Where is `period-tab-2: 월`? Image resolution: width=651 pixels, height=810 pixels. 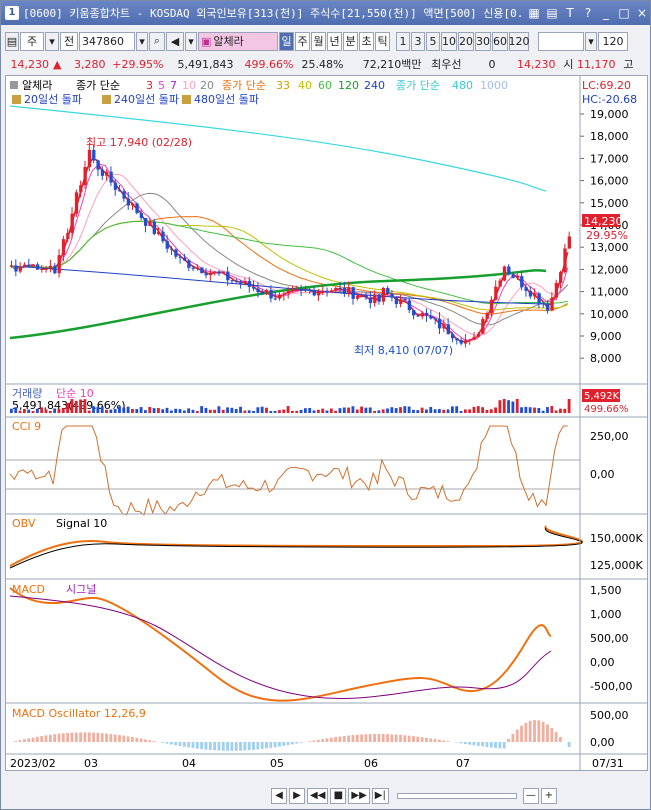
period-tab-2: 월 is located at coordinates (318, 41).